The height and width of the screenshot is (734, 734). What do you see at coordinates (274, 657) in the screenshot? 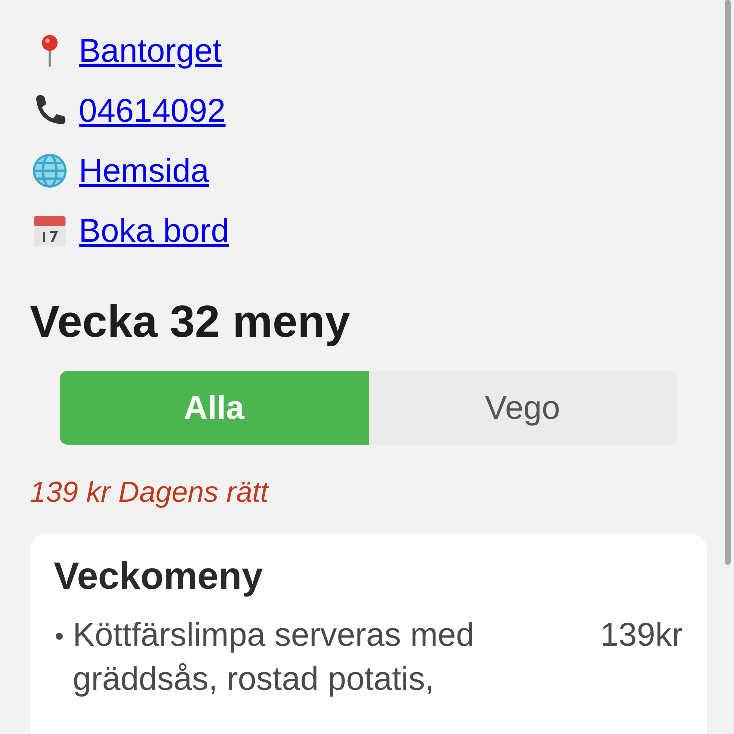
I see `dish-description: Köttfärslimpa serveras med gräddsås, rostad potatis,` at bounding box center [274, 657].